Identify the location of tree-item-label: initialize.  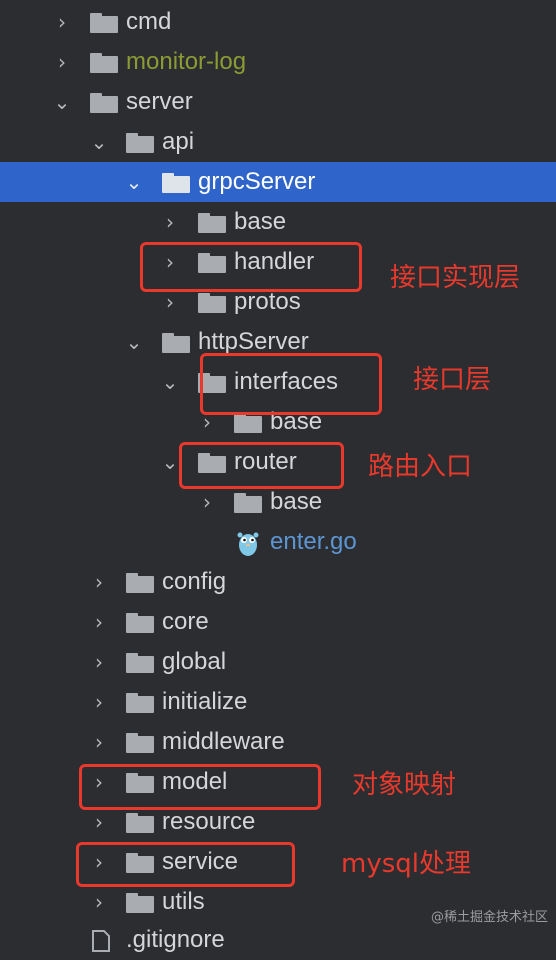
(205, 701).